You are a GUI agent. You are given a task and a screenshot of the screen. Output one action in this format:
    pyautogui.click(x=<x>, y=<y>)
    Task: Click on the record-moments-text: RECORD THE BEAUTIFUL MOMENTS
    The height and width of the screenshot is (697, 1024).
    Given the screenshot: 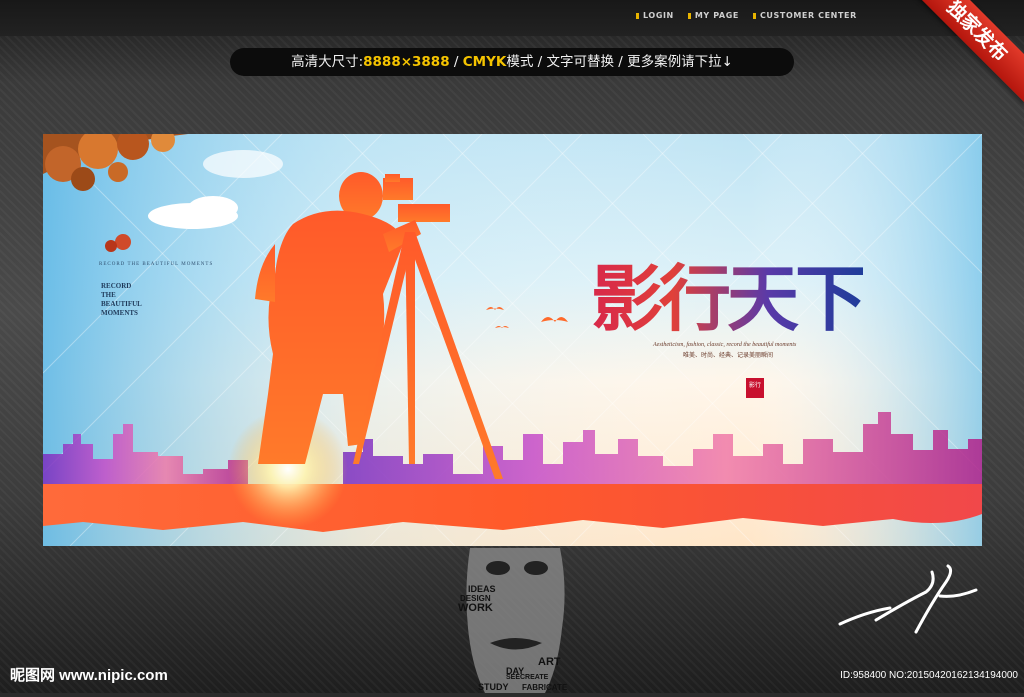 What is the action you would take?
    pyautogui.click(x=121, y=300)
    